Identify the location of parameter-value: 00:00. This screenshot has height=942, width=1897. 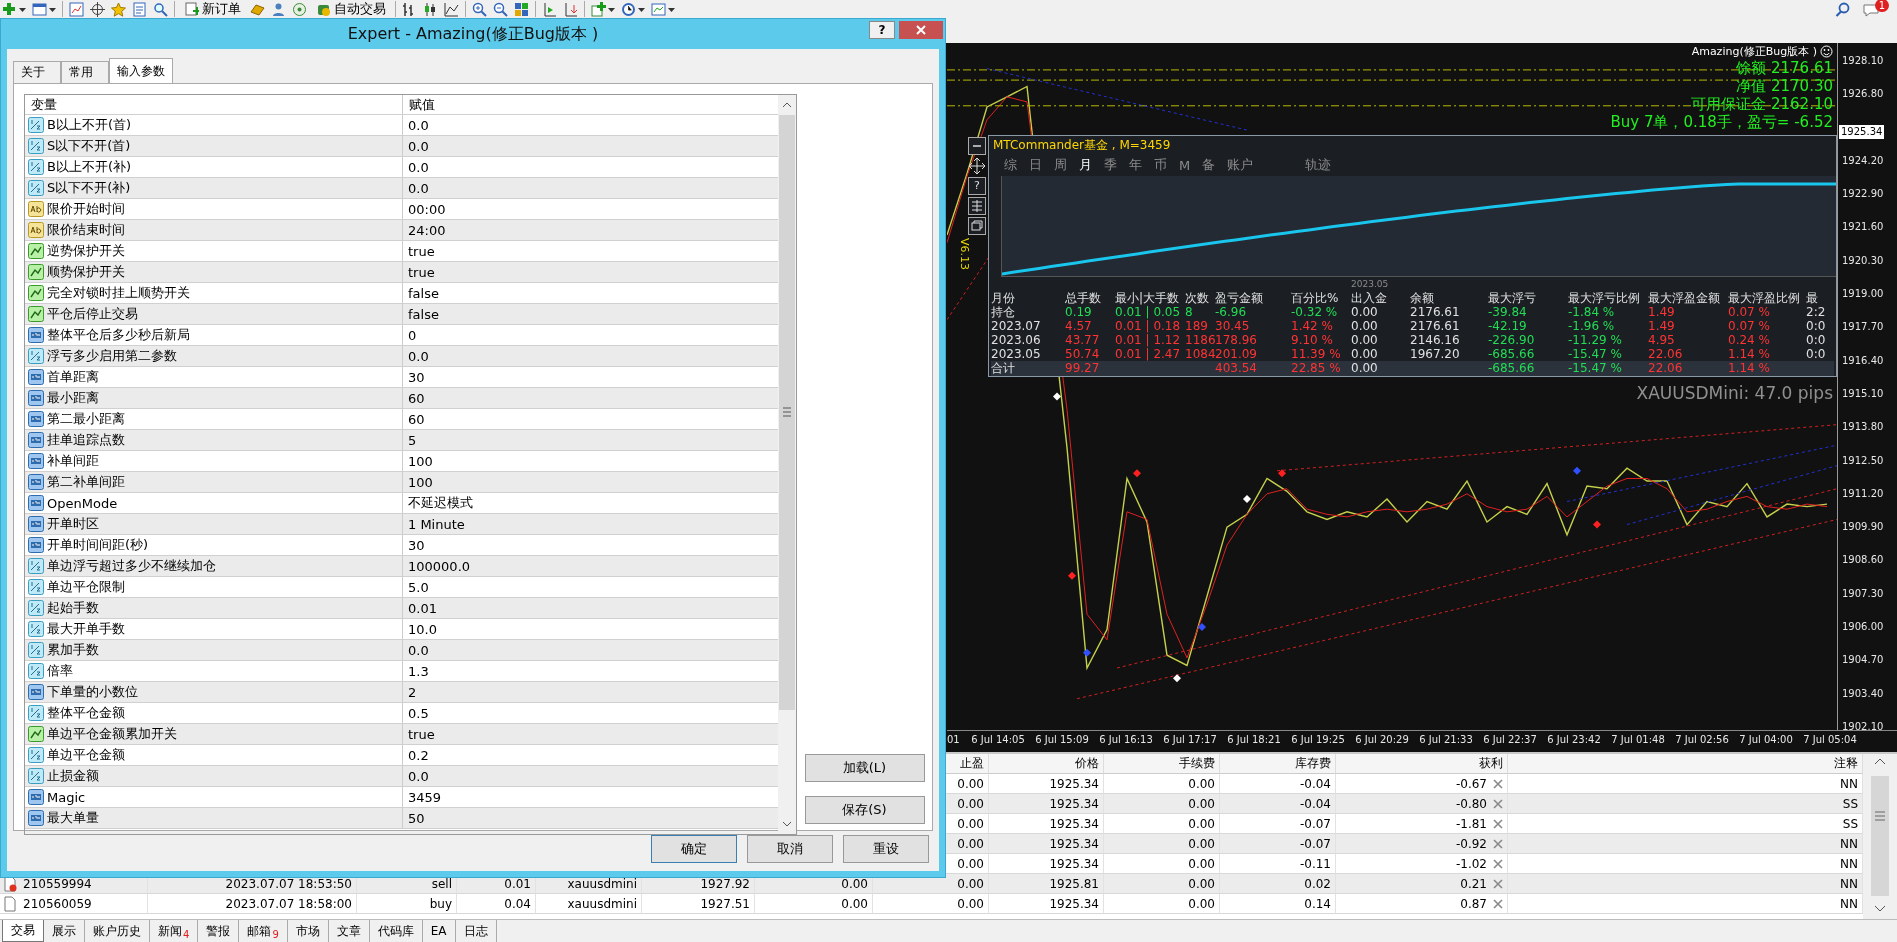
(427, 209).